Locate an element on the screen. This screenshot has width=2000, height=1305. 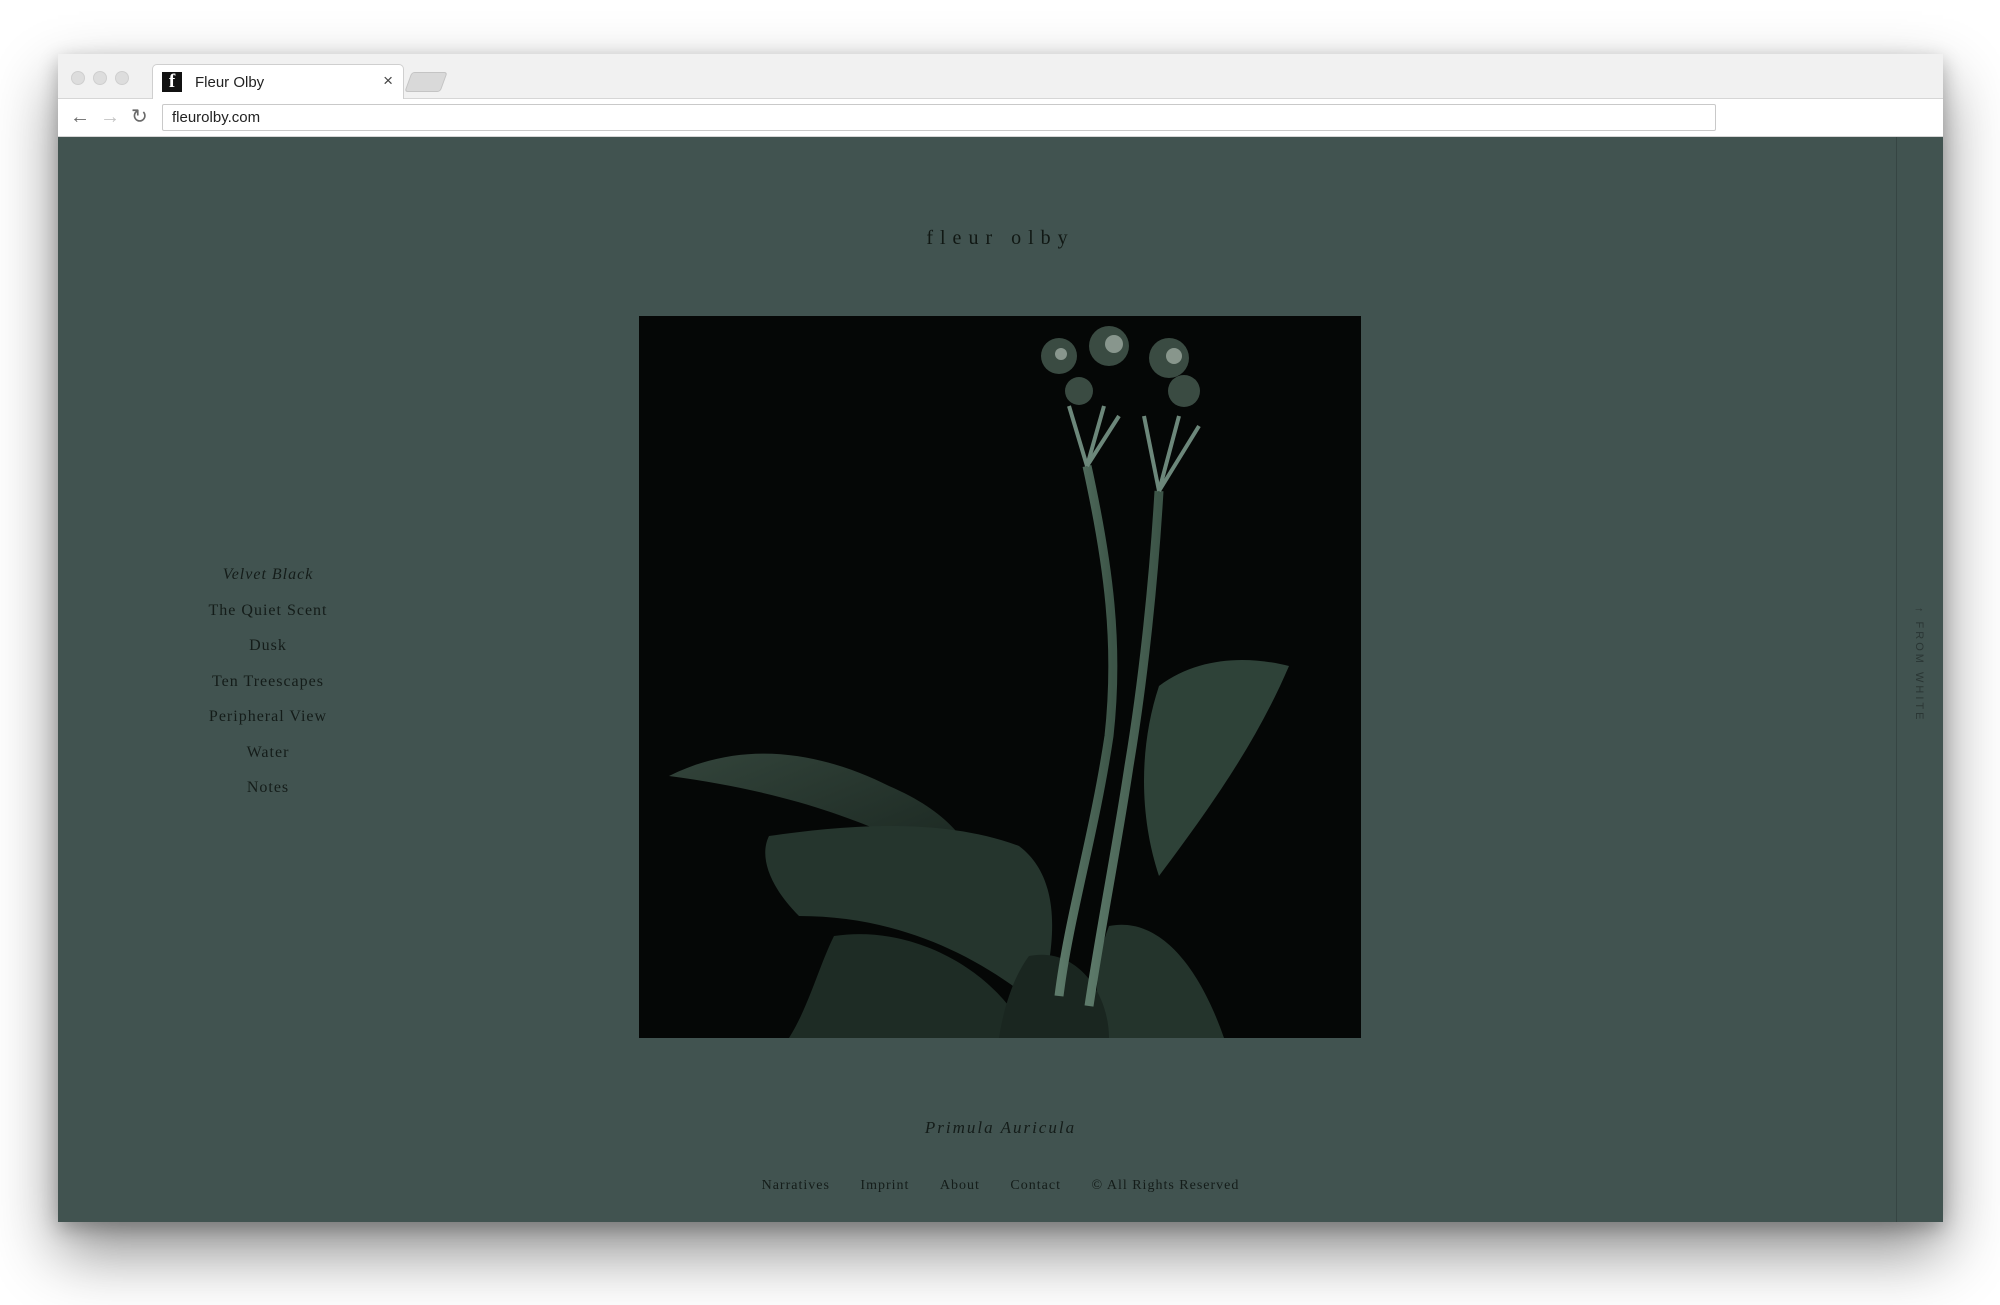
nav-item-velvet-black: Velvet Black is located at coordinates (268, 575).